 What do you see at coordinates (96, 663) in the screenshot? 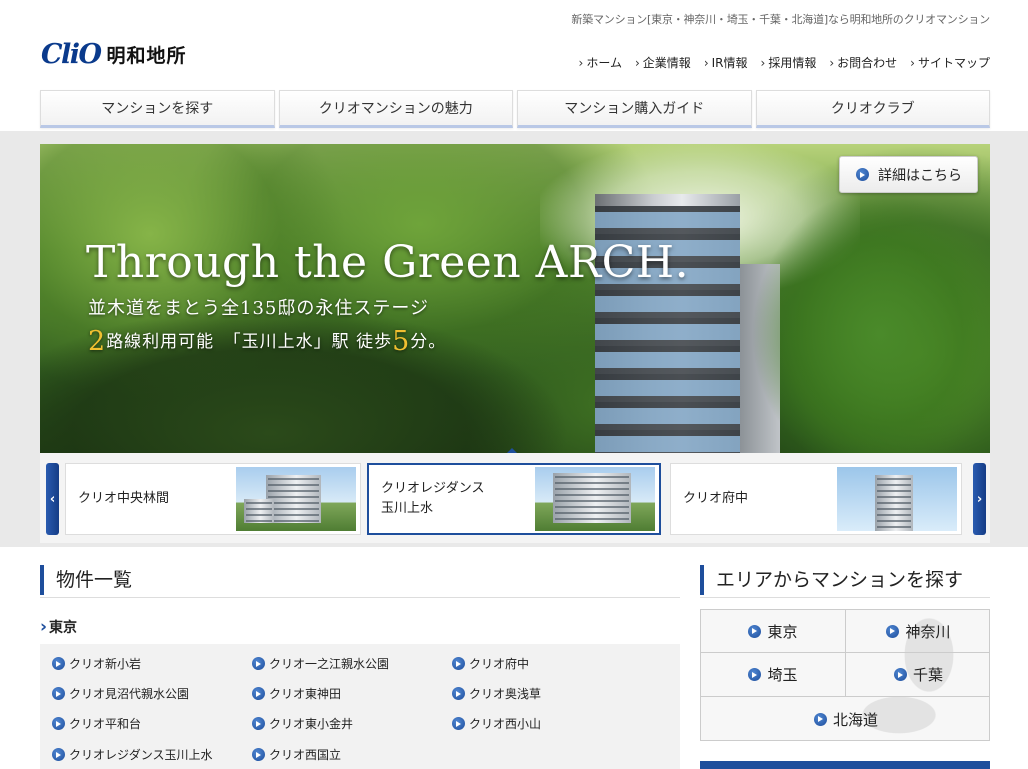
I see `property-link: クリオ新小岩` at bounding box center [96, 663].